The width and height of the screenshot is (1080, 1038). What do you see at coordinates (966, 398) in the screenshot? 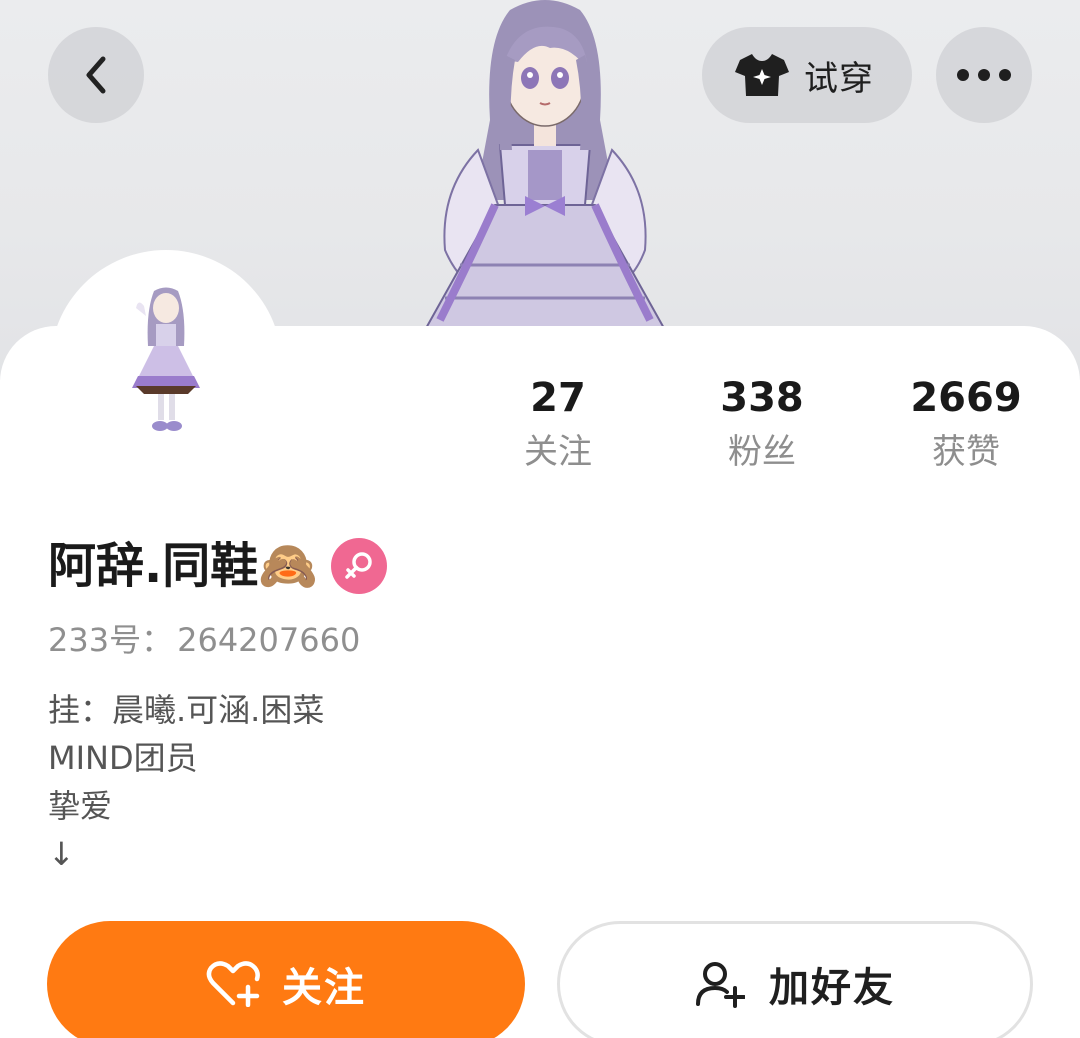
I see `stat-likes-value: 2669` at bounding box center [966, 398].